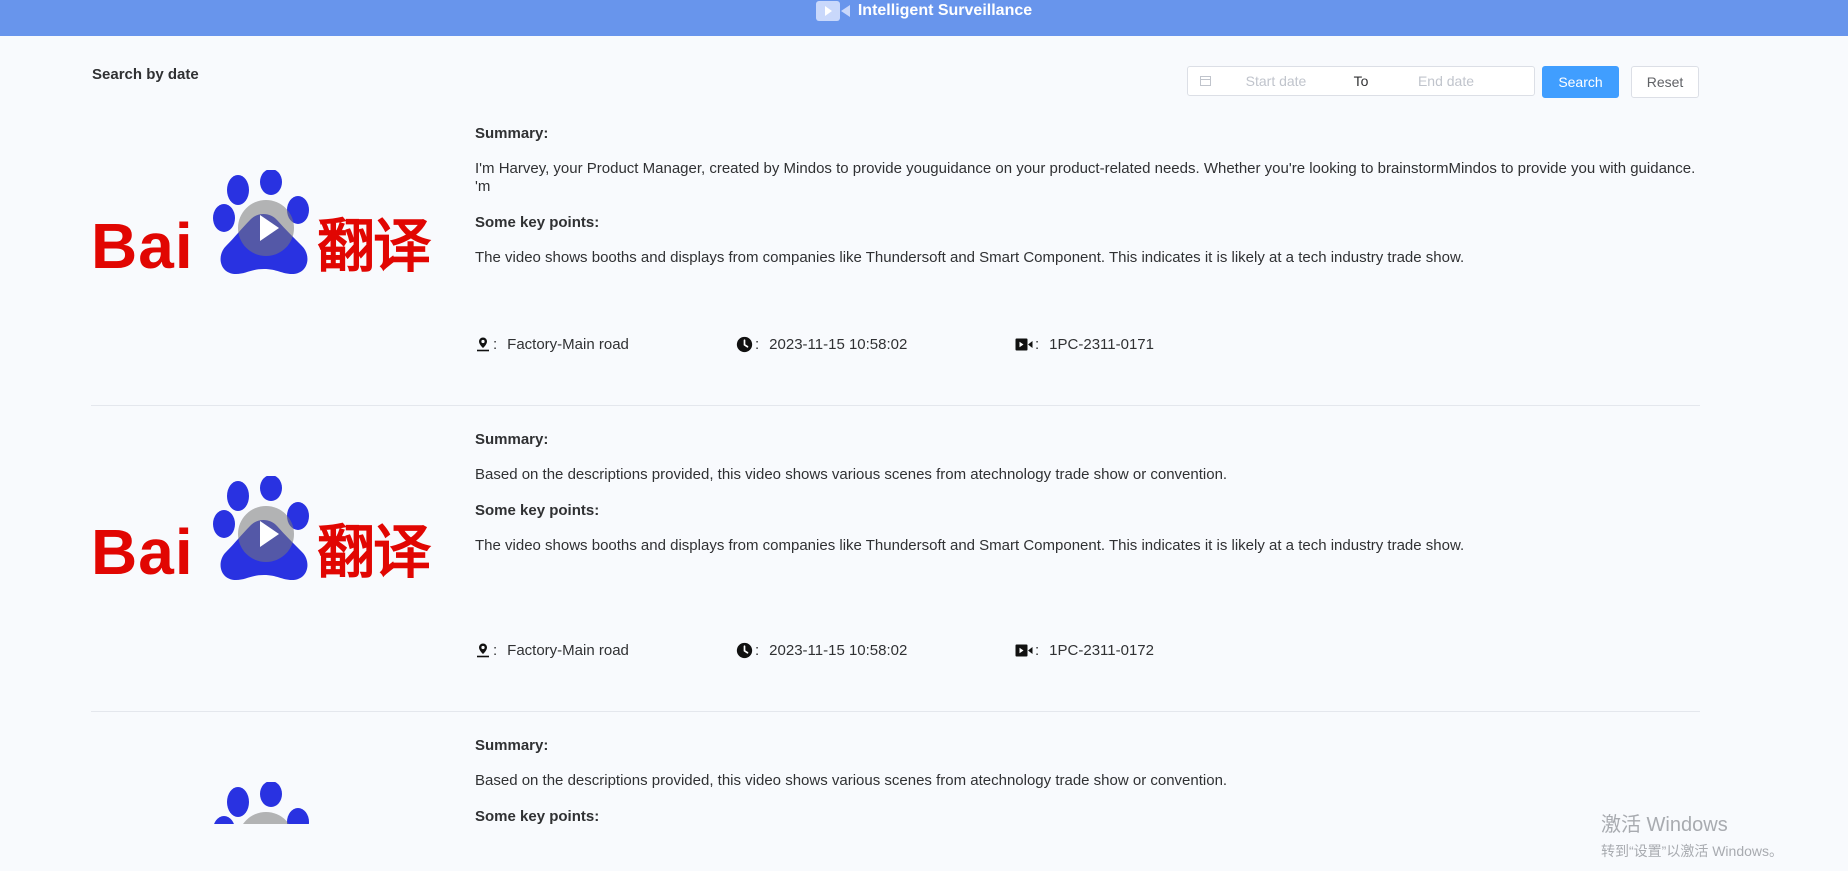  What do you see at coordinates (1665, 82) in the screenshot?
I see `reset-button: Reset` at bounding box center [1665, 82].